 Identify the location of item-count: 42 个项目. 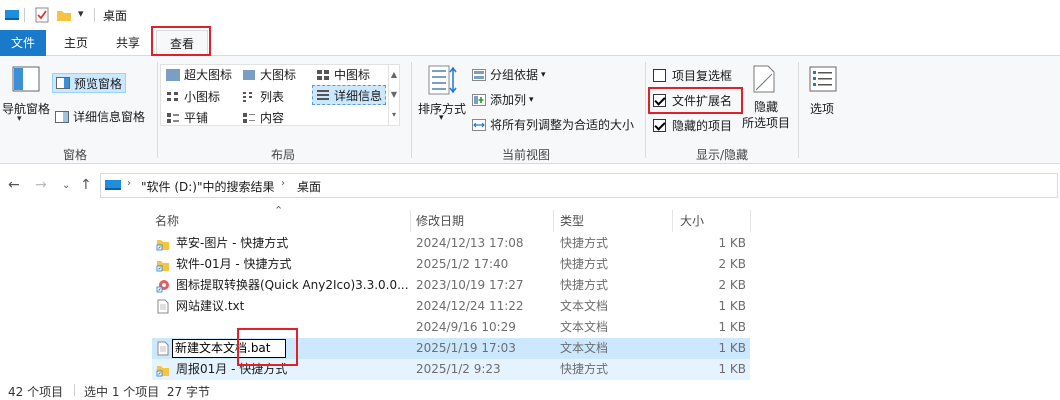
(36, 392).